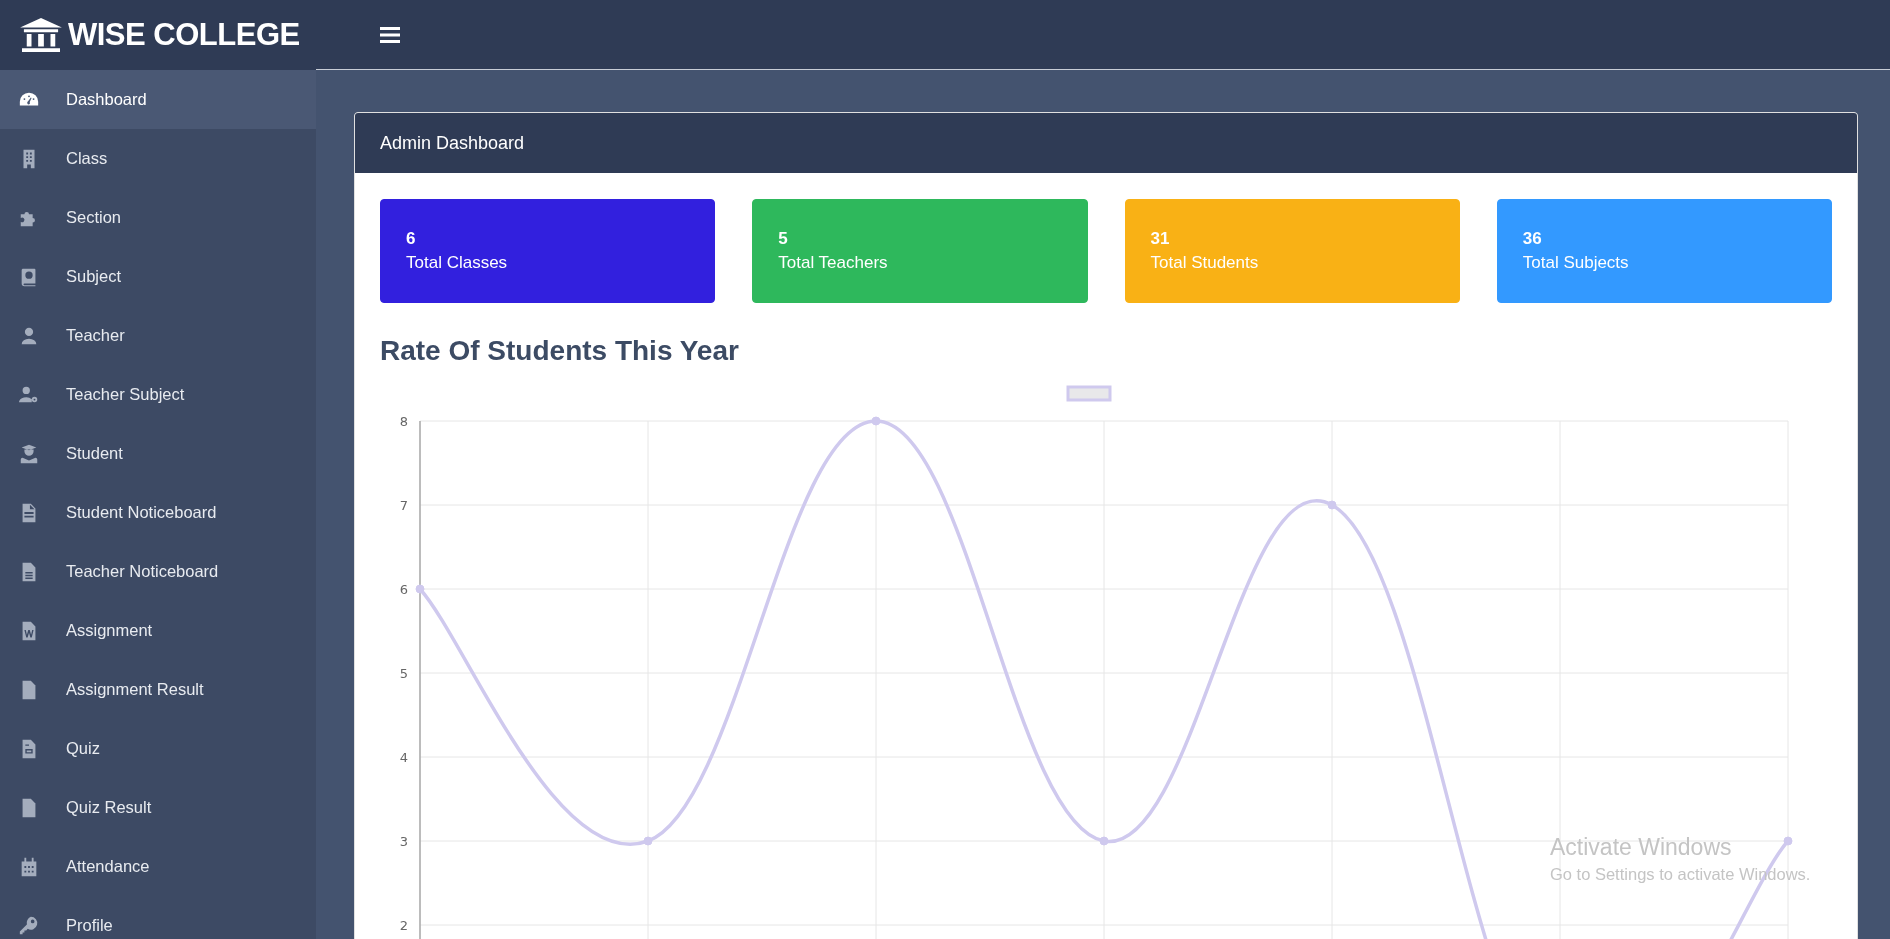 The height and width of the screenshot is (939, 1890). I want to click on sidebar-item: Teacher, so click(158, 335).